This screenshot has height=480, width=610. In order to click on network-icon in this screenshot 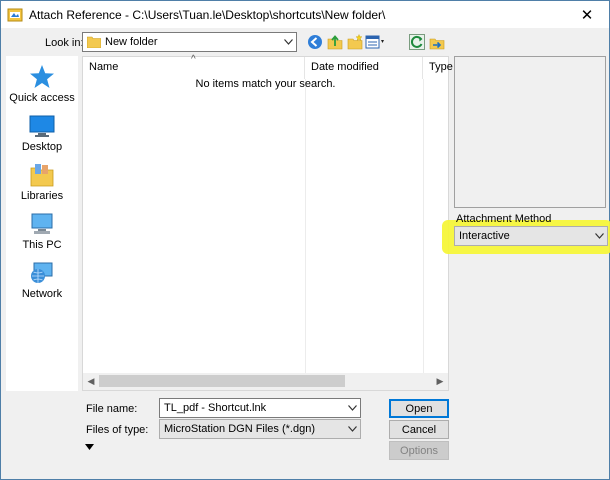, I will do `click(42, 272)`.